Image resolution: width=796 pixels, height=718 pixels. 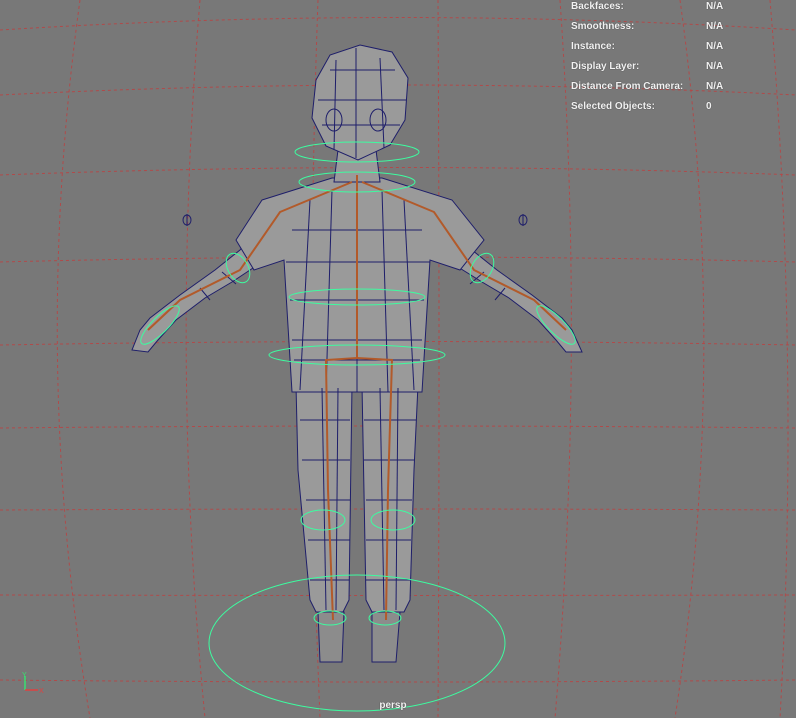 What do you see at coordinates (393, 705) in the screenshot?
I see `camera-name-label: persp` at bounding box center [393, 705].